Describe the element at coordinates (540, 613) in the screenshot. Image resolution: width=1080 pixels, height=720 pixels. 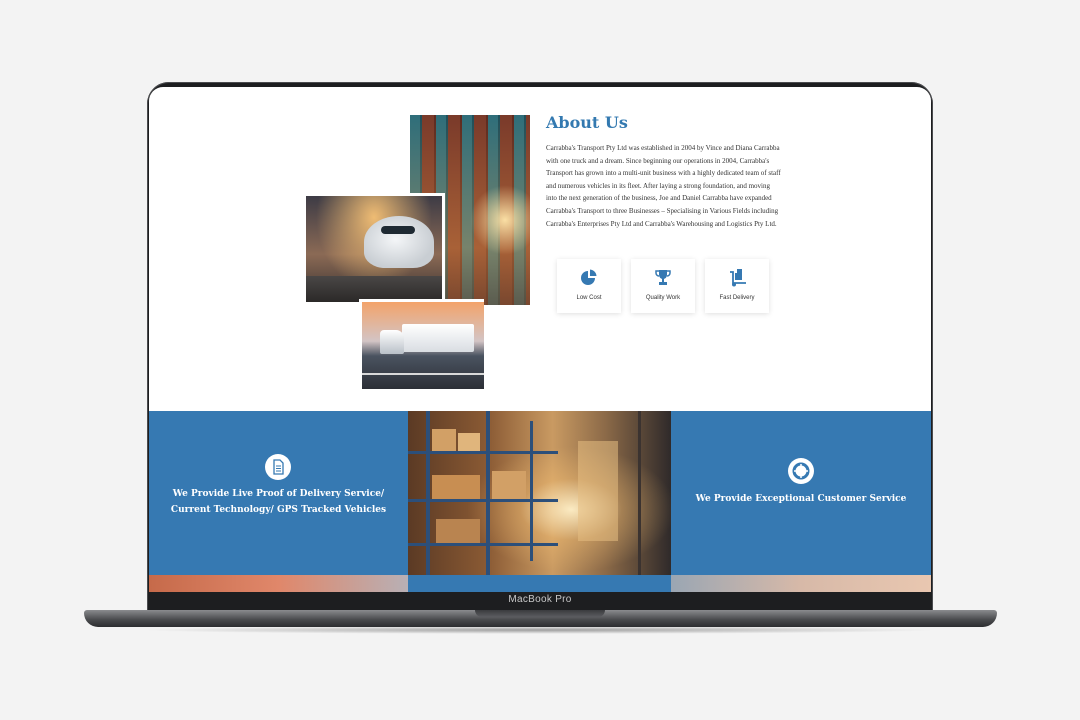
I see `laptop-notch` at that location.